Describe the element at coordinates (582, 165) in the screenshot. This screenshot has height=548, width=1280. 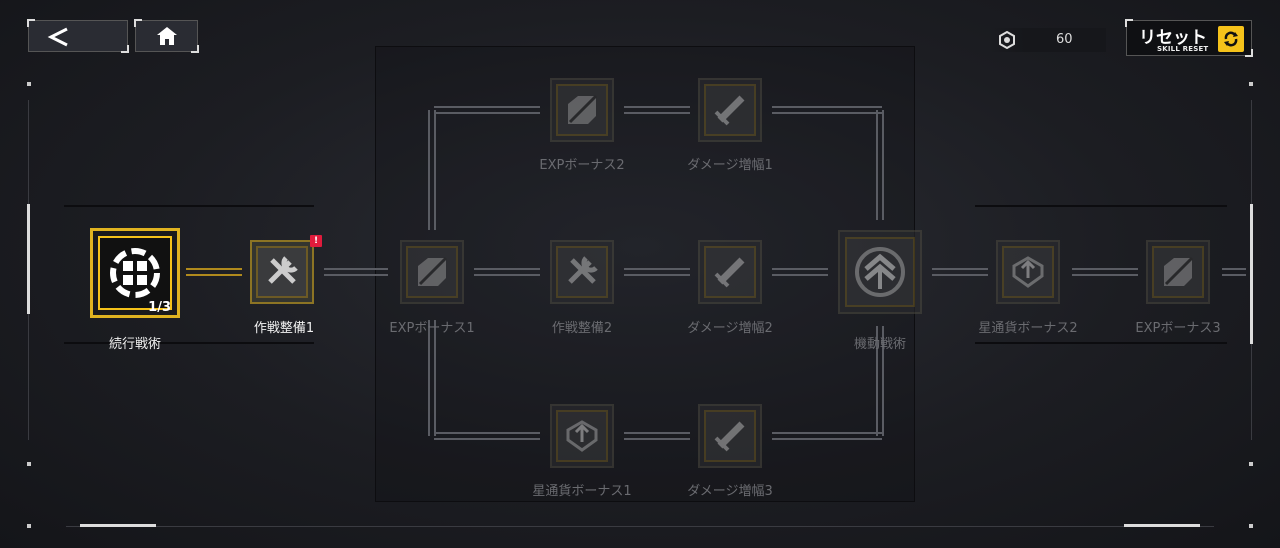
I see `skill-label-top1: EXPボーナス2` at that location.